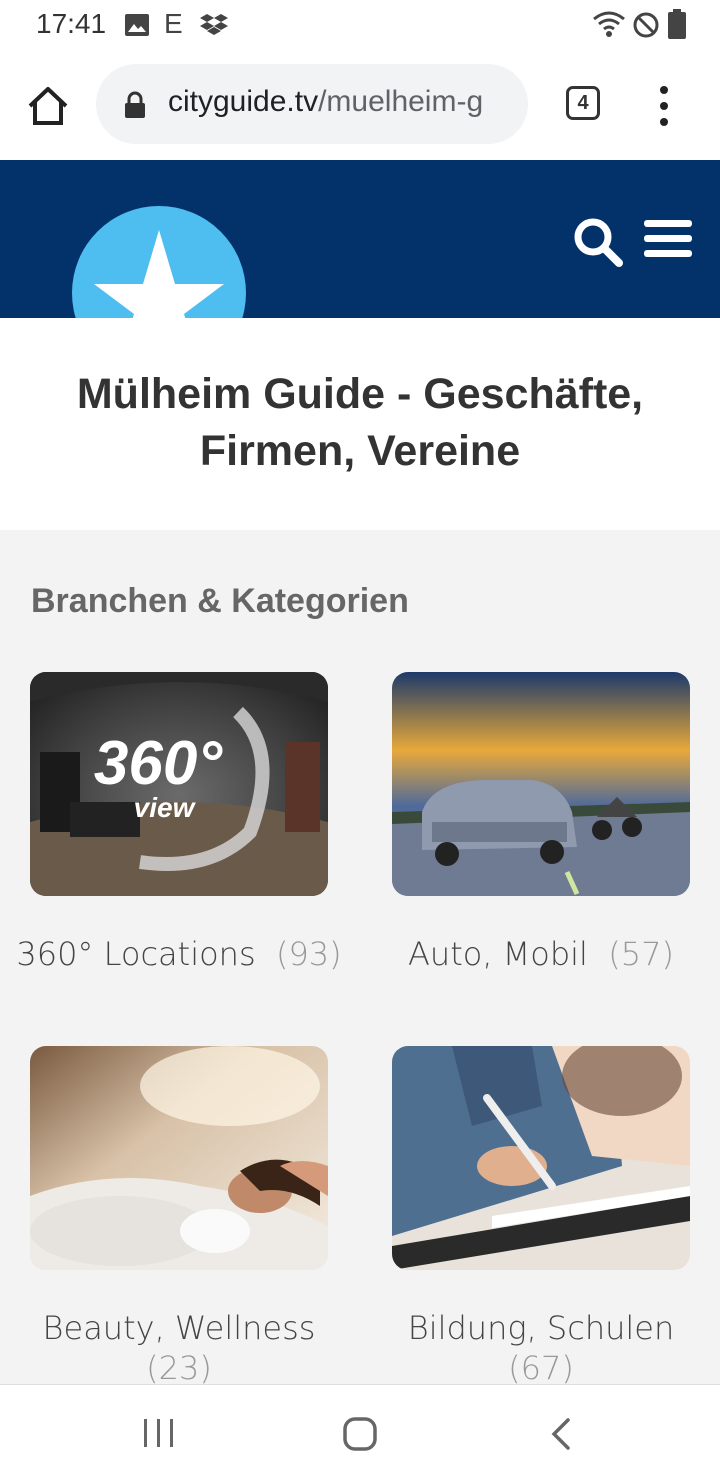  I want to click on category-image-360: 360° view, so click(179, 784).